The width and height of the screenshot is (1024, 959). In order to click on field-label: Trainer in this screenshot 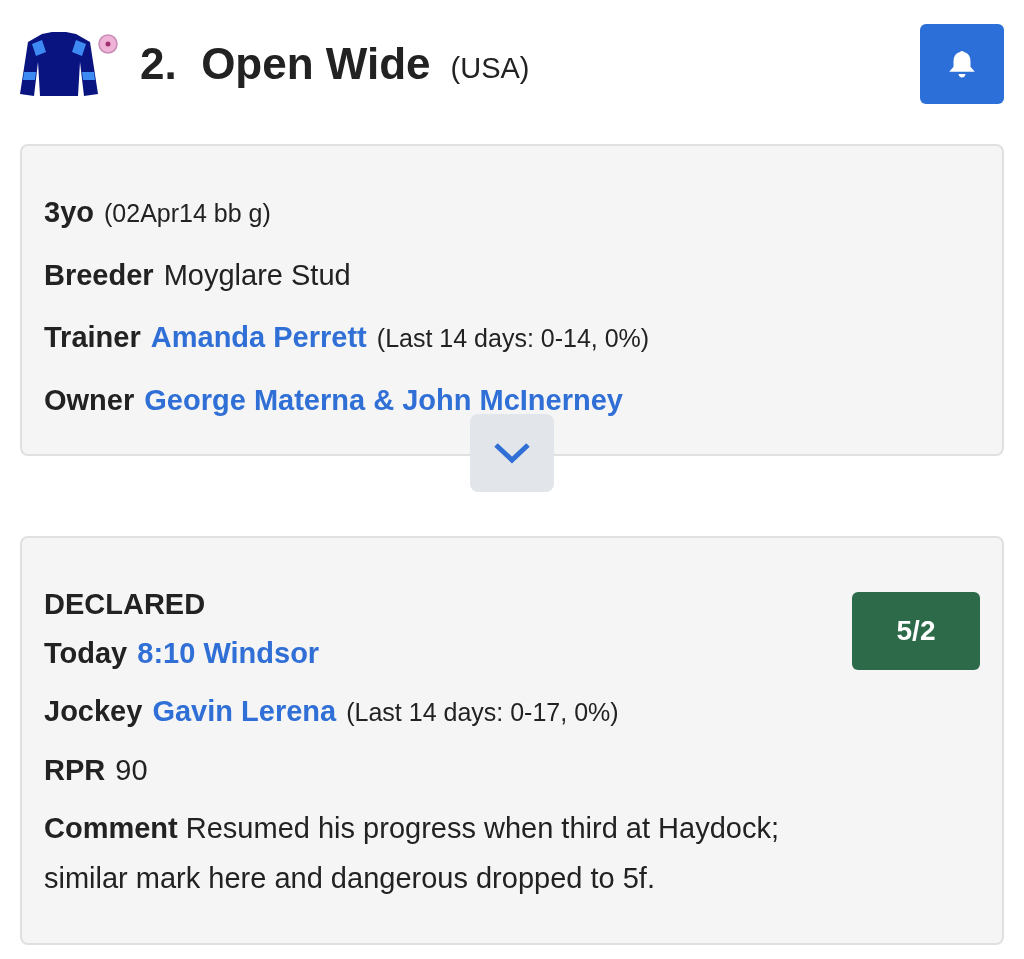, I will do `click(92, 337)`.